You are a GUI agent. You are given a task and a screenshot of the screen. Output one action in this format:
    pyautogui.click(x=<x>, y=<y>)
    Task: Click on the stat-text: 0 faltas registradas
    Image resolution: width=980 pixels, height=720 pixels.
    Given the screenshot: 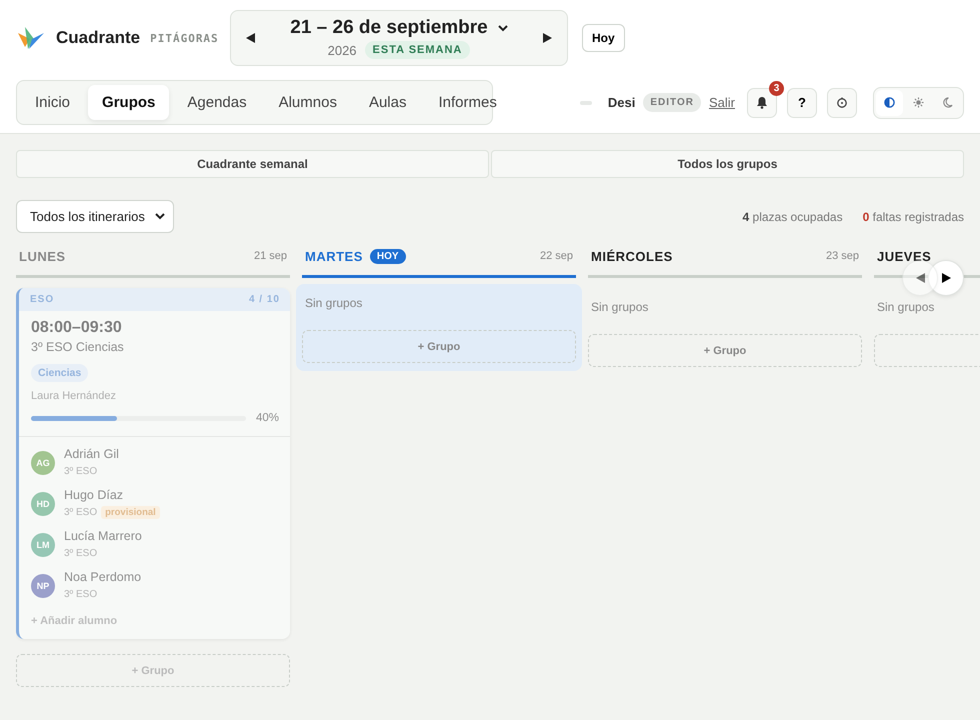 What is the action you would take?
    pyautogui.click(x=913, y=217)
    